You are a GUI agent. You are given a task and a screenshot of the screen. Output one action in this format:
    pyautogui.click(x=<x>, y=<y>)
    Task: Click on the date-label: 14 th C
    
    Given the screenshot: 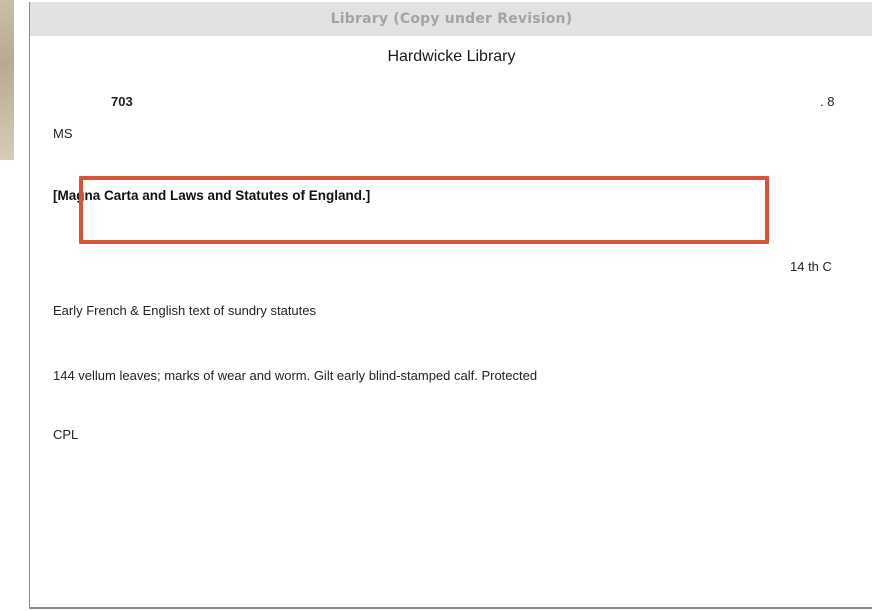 What is the action you would take?
    pyautogui.click(x=811, y=266)
    